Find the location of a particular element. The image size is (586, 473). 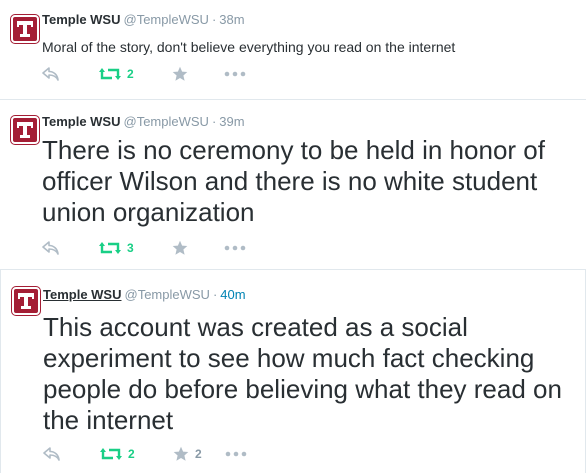

timestamp-link: 39m is located at coordinates (231, 121).